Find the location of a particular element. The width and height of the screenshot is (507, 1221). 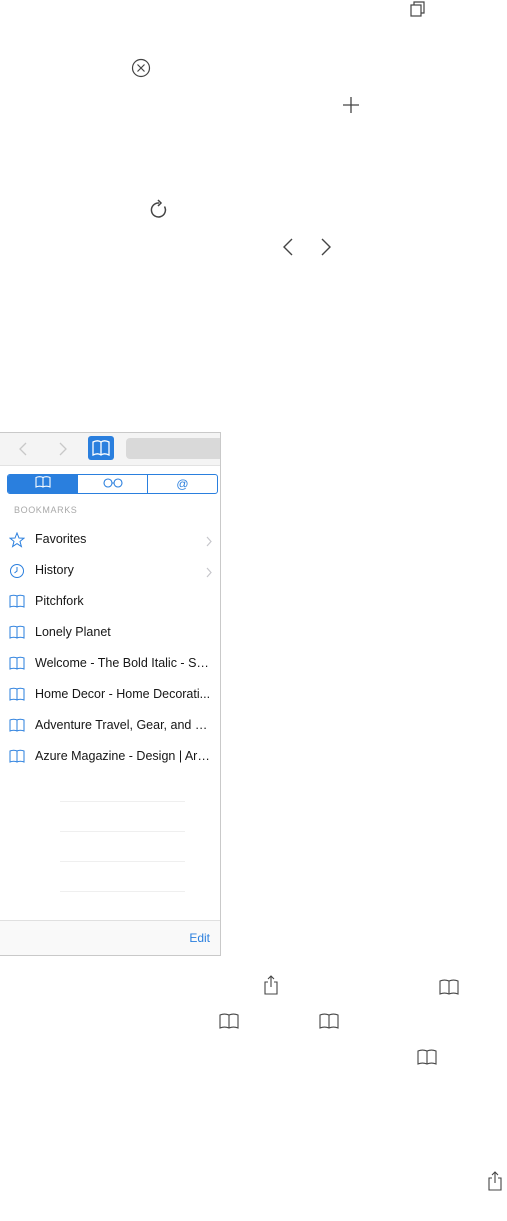

shared-links-tab: @ is located at coordinates (182, 484).